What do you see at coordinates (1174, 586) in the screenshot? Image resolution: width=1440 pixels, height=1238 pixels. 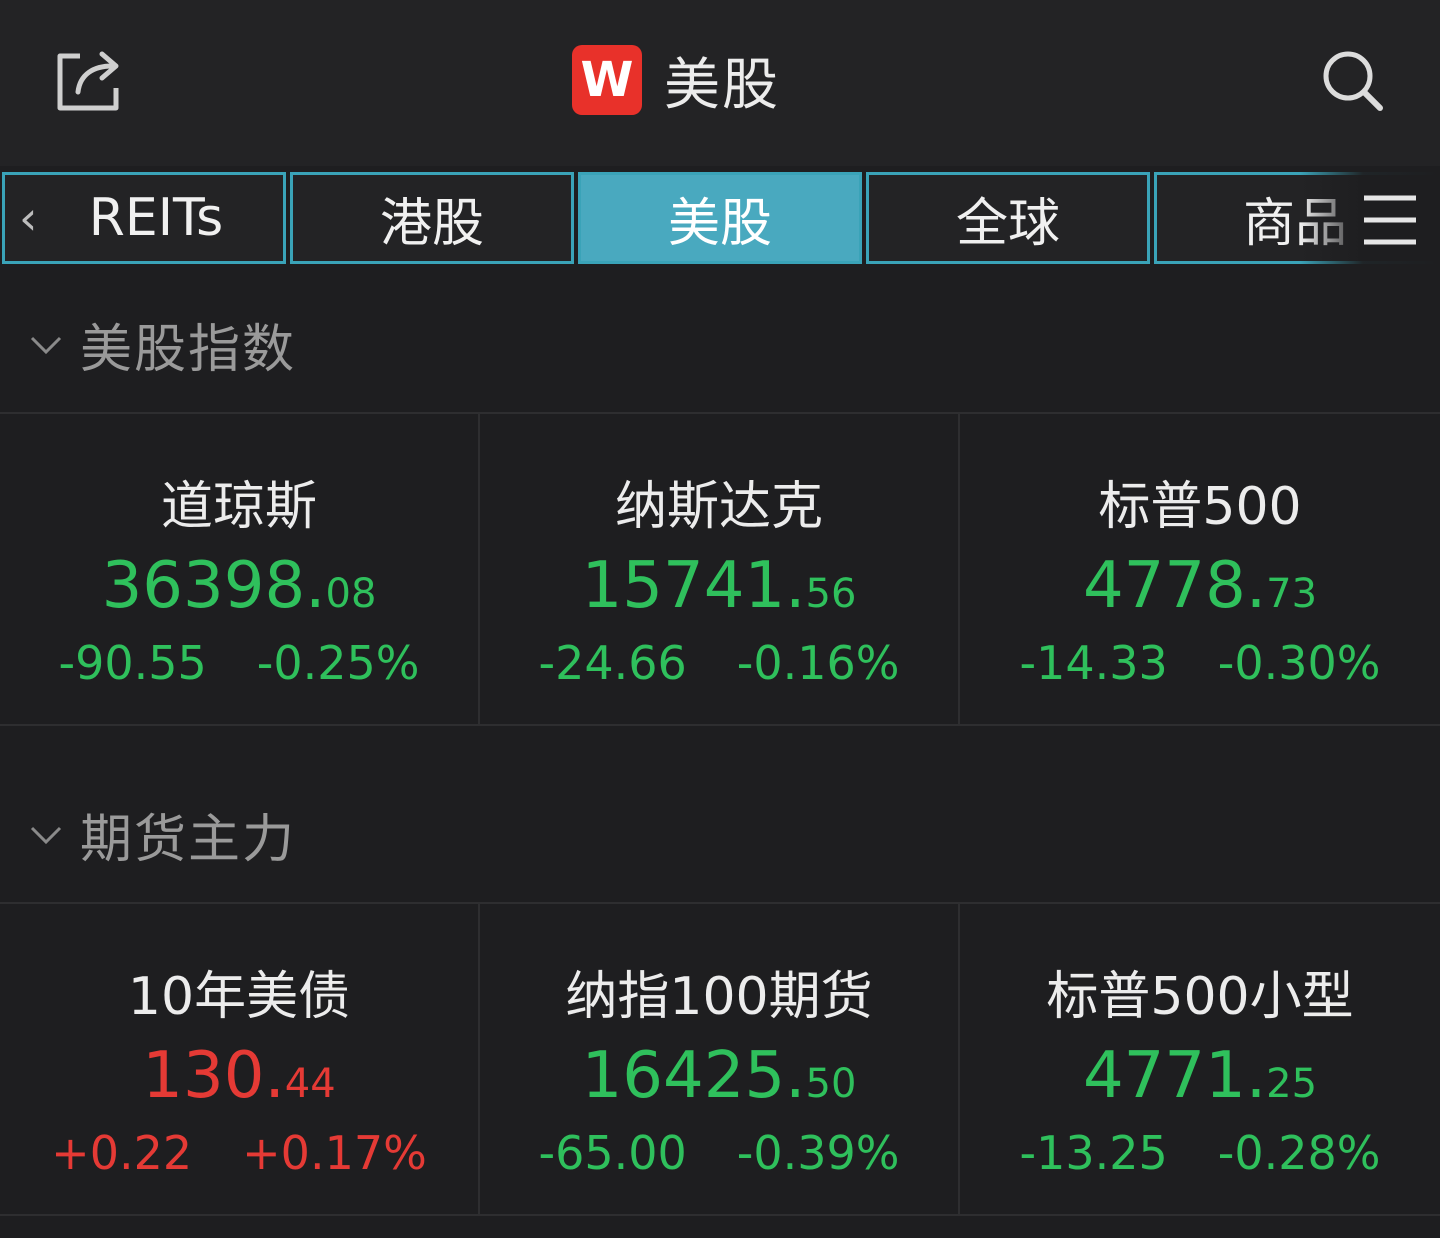 I see `price-integer: 4778.` at bounding box center [1174, 586].